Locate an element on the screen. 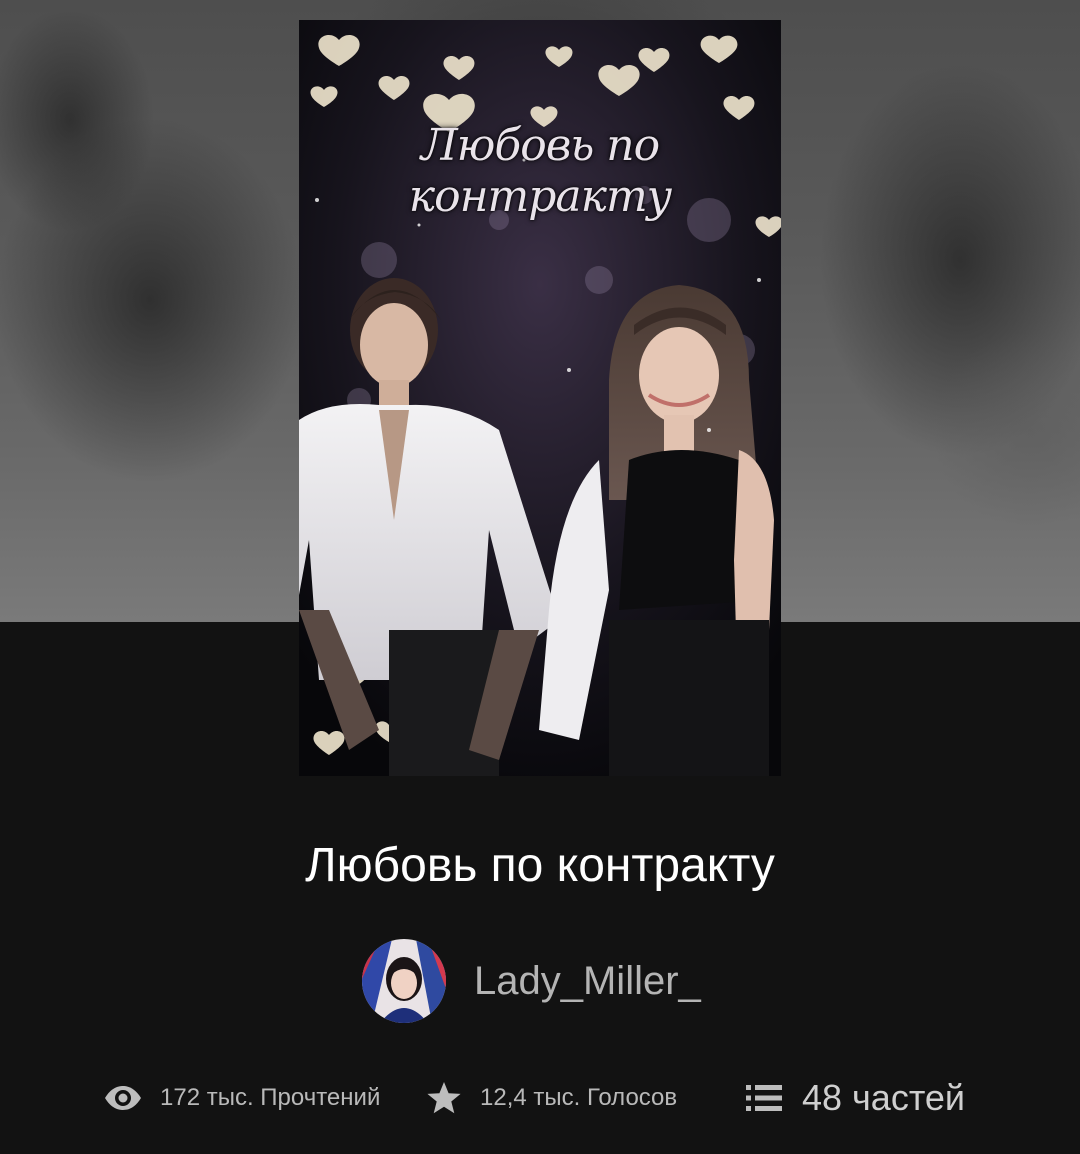  reads-count: 172 тыс. Прочтений is located at coordinates (242, 1098).